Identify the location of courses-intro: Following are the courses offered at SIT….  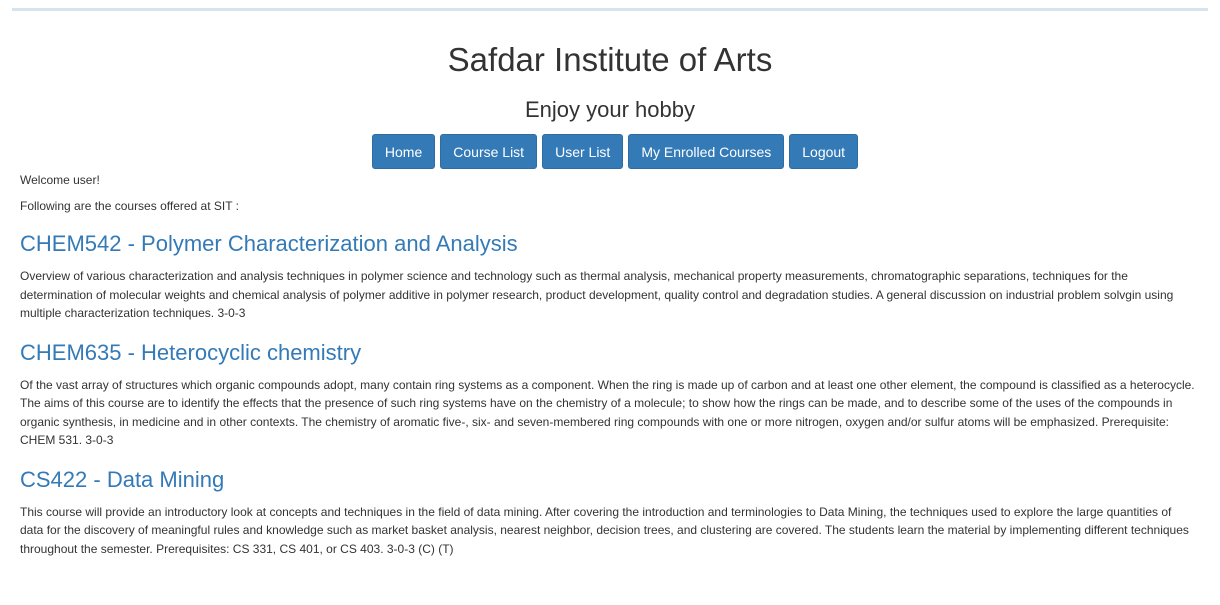
(130, 206).